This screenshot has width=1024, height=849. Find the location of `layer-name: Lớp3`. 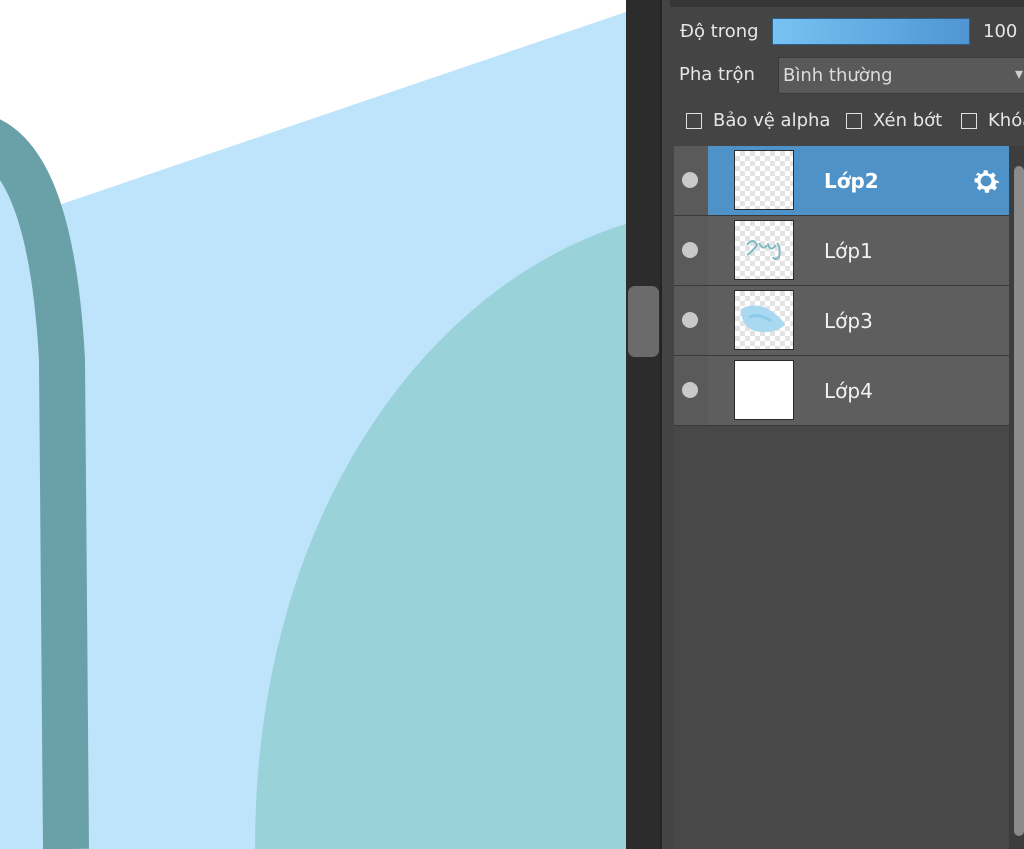

layer-name: Lớp3 is located at coordinates (848, 321).